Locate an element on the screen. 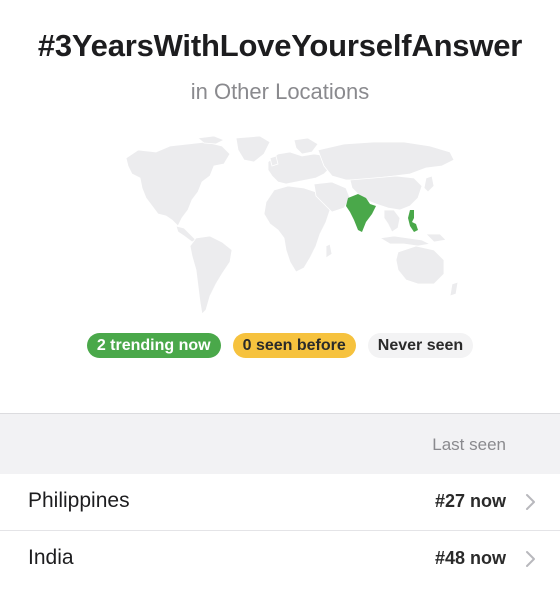  indonesia-shape is located at coordinates (405, 241).